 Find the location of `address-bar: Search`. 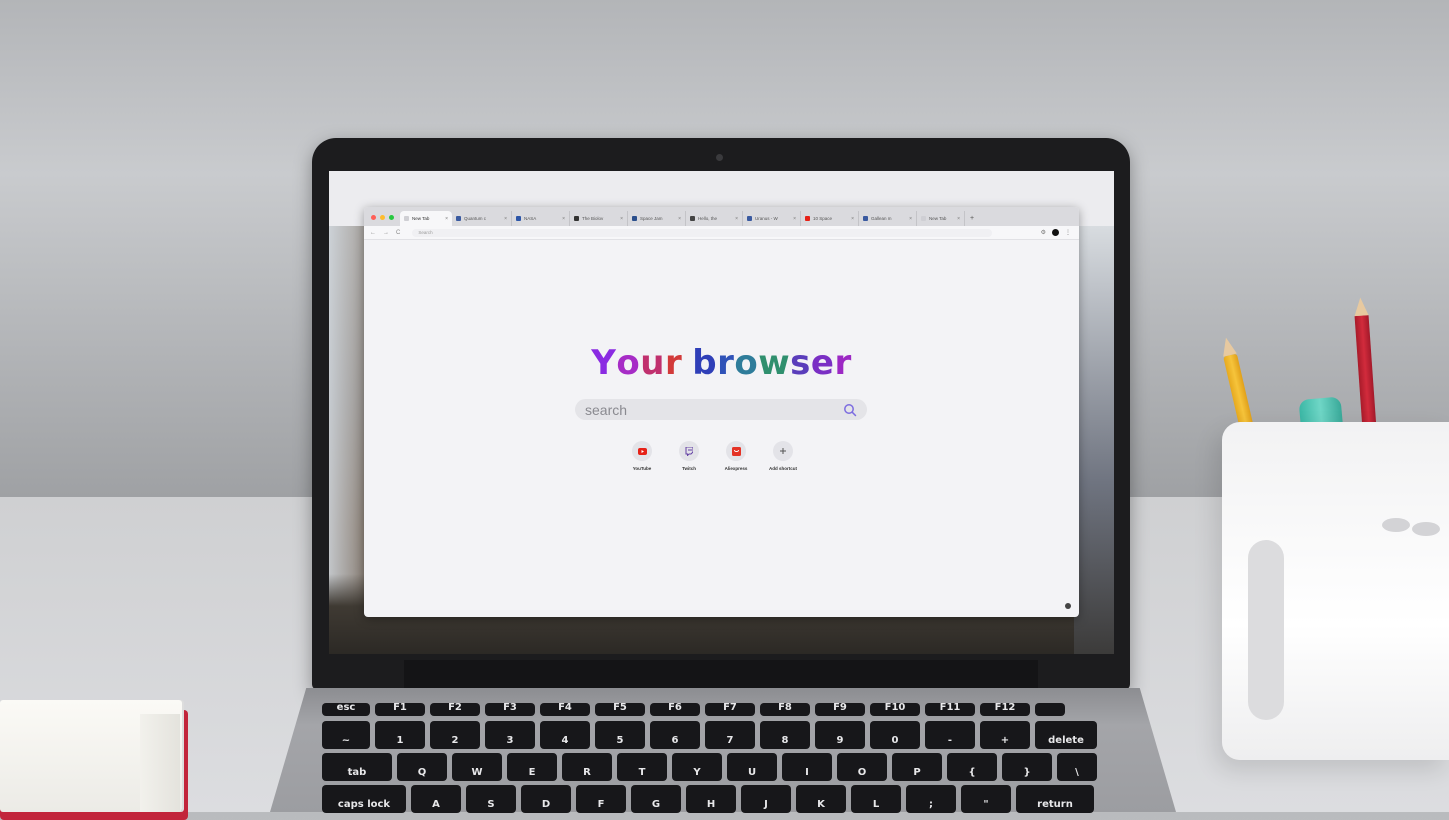

address-bar: Search is located at coordinates (702, 232).